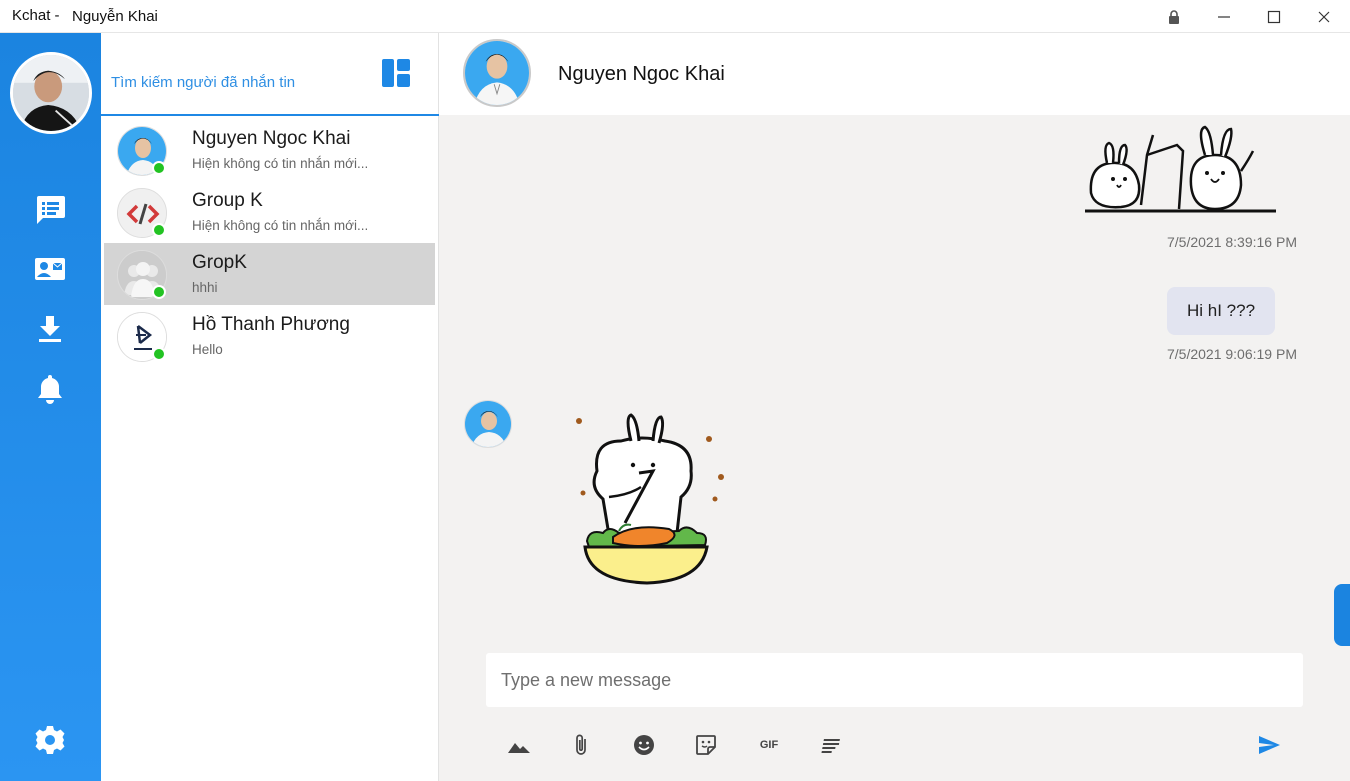 The image size is (1350, 781). Describe the element at coordinates (115, 16) in the screenshot. I see `window-user-name: Nguyễn Khai` at that location.